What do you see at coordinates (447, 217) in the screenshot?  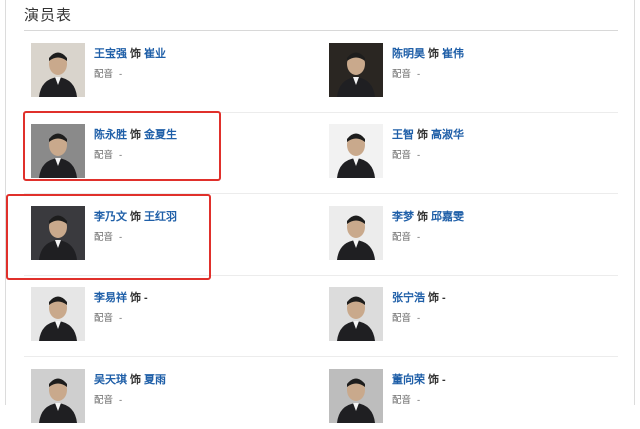 I see `role-name-link: 邱嘉雯` at bounding box center [447, 217].